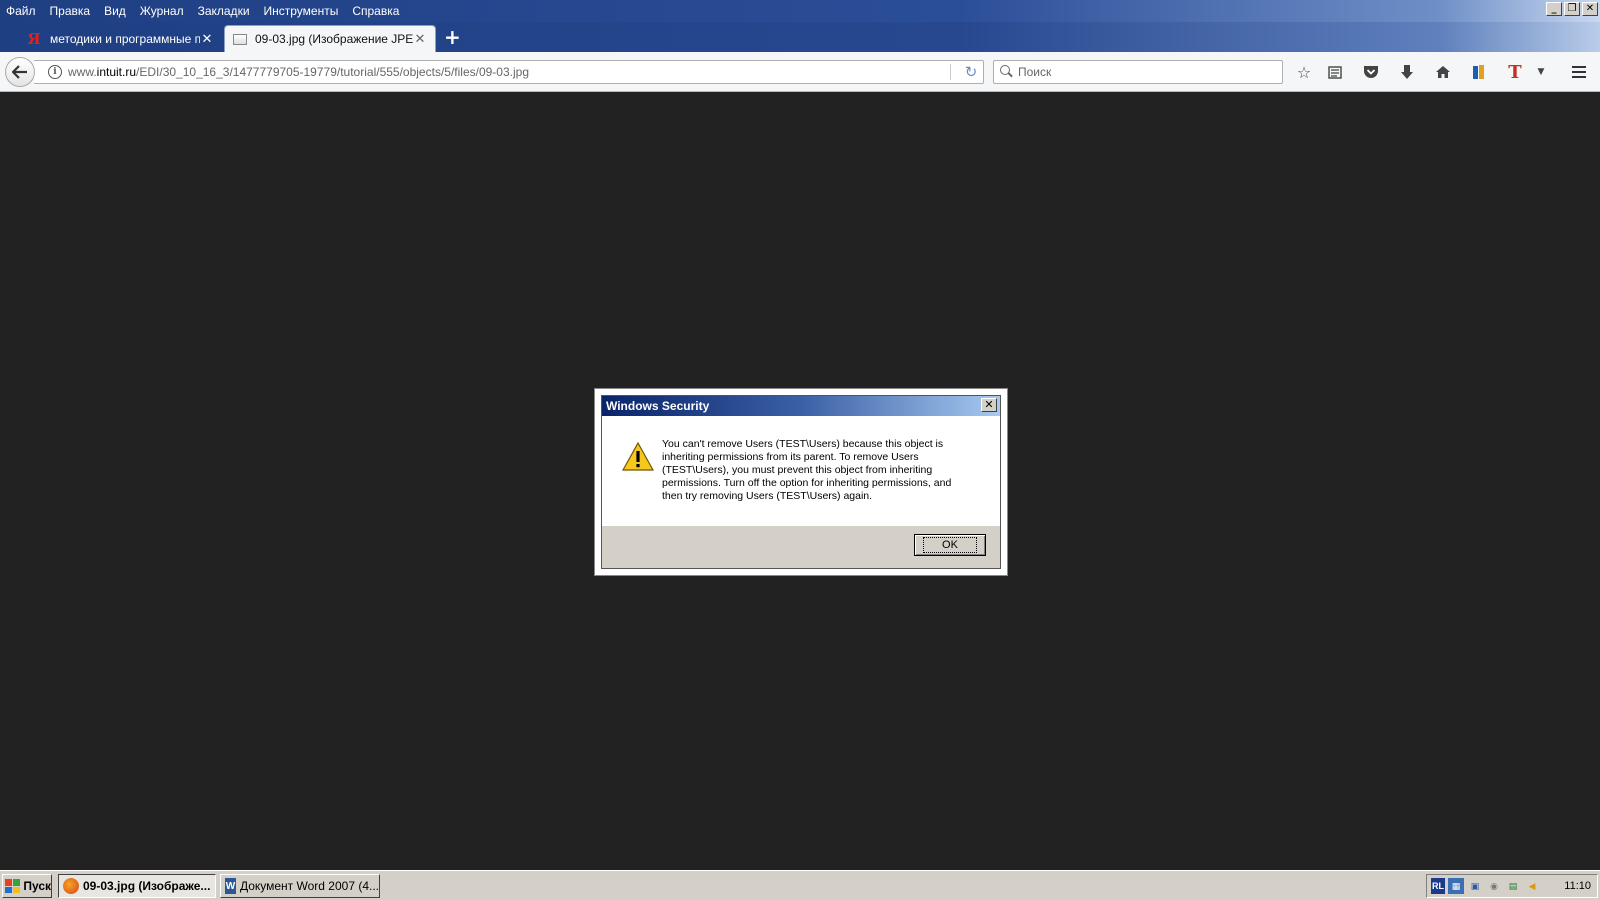 The image size is (1600, 900). I want to click on home-glyph, so click(1443, 72).